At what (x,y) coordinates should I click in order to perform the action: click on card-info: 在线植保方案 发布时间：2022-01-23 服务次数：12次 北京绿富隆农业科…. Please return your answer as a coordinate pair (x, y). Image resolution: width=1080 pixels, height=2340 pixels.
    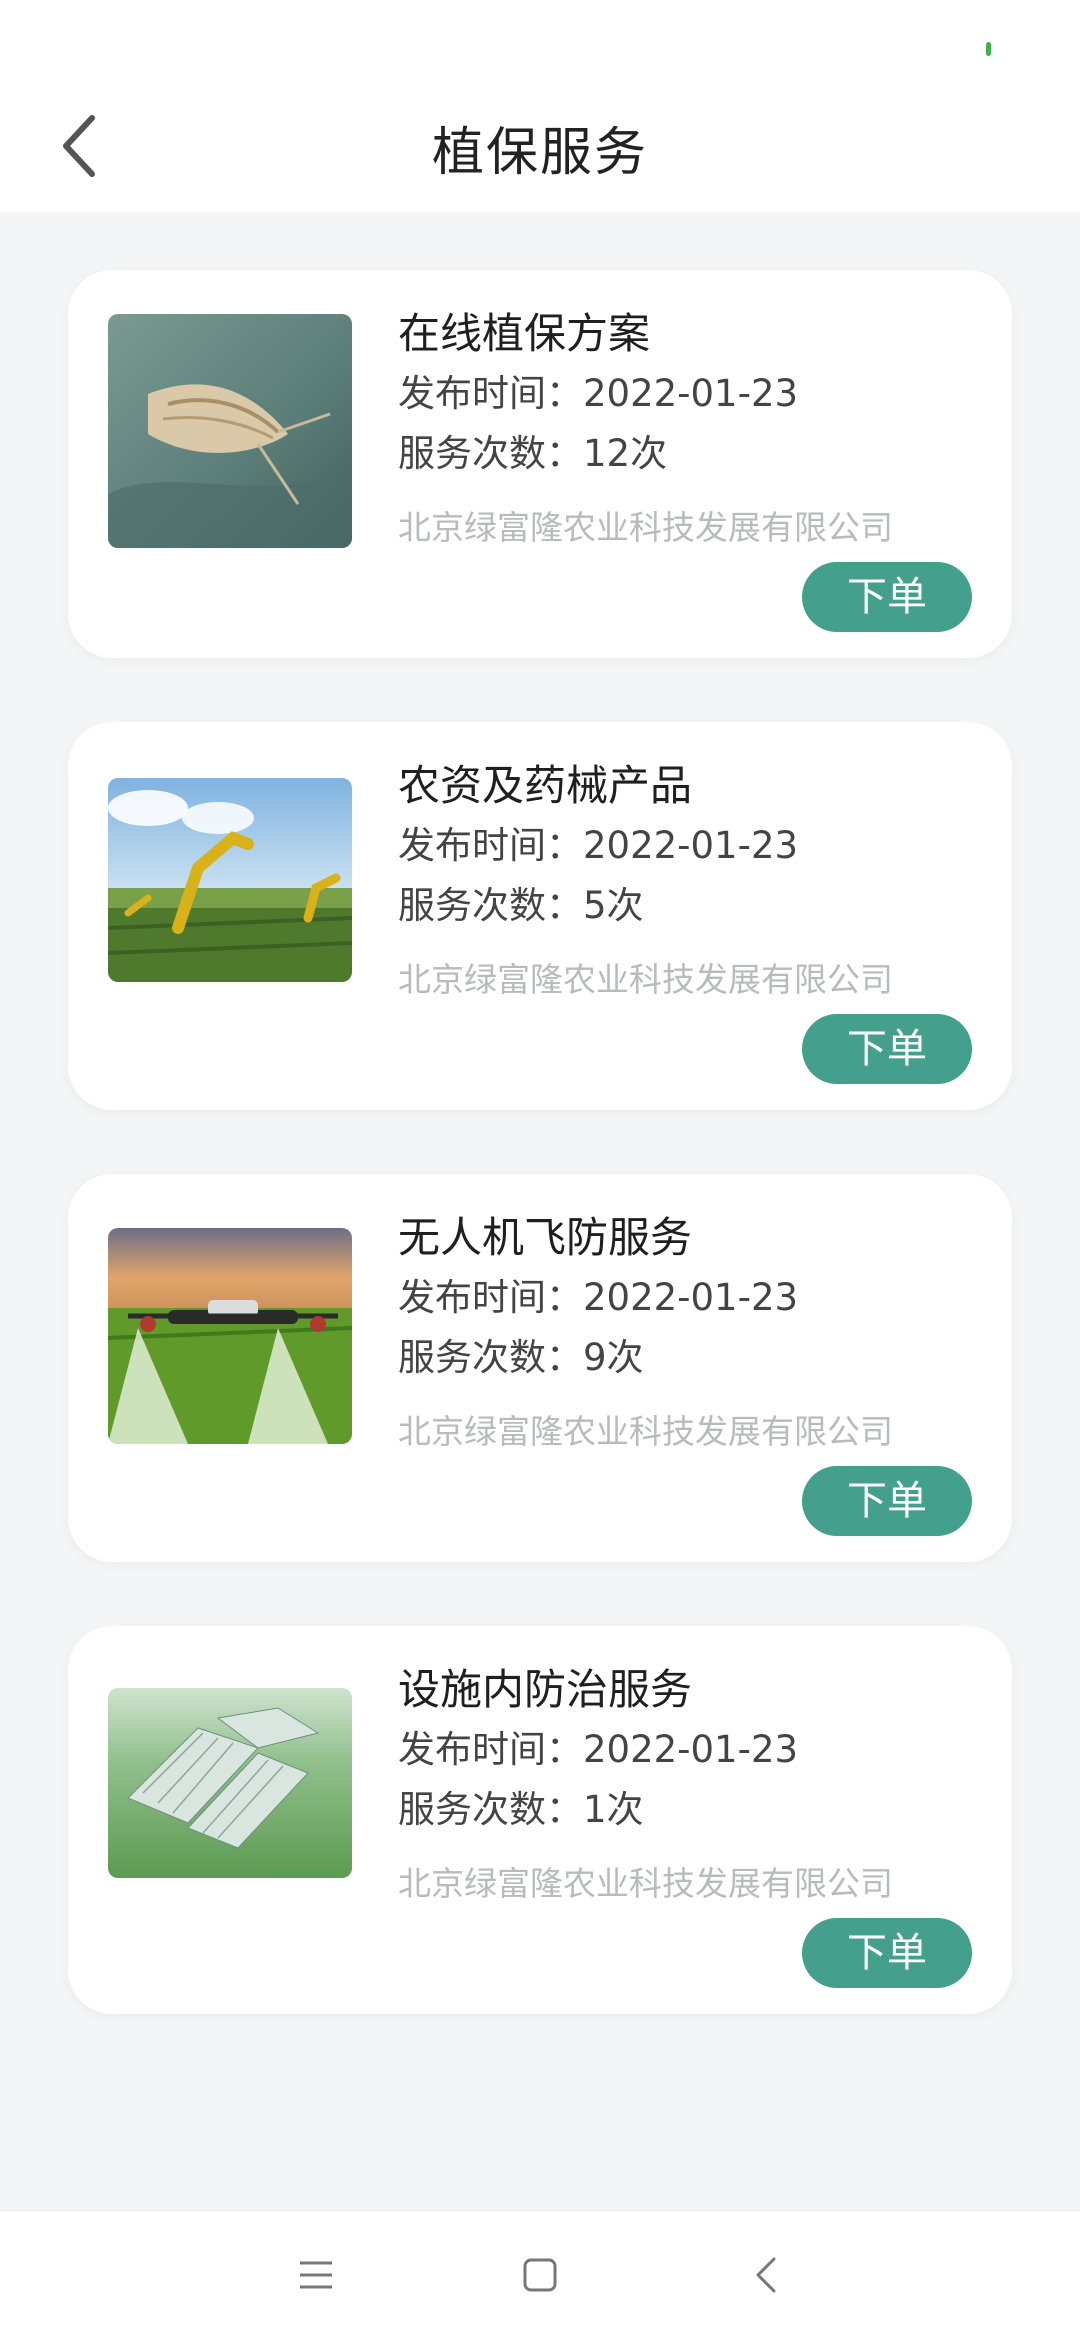
    Looking at the image, I should click on (690, 431).